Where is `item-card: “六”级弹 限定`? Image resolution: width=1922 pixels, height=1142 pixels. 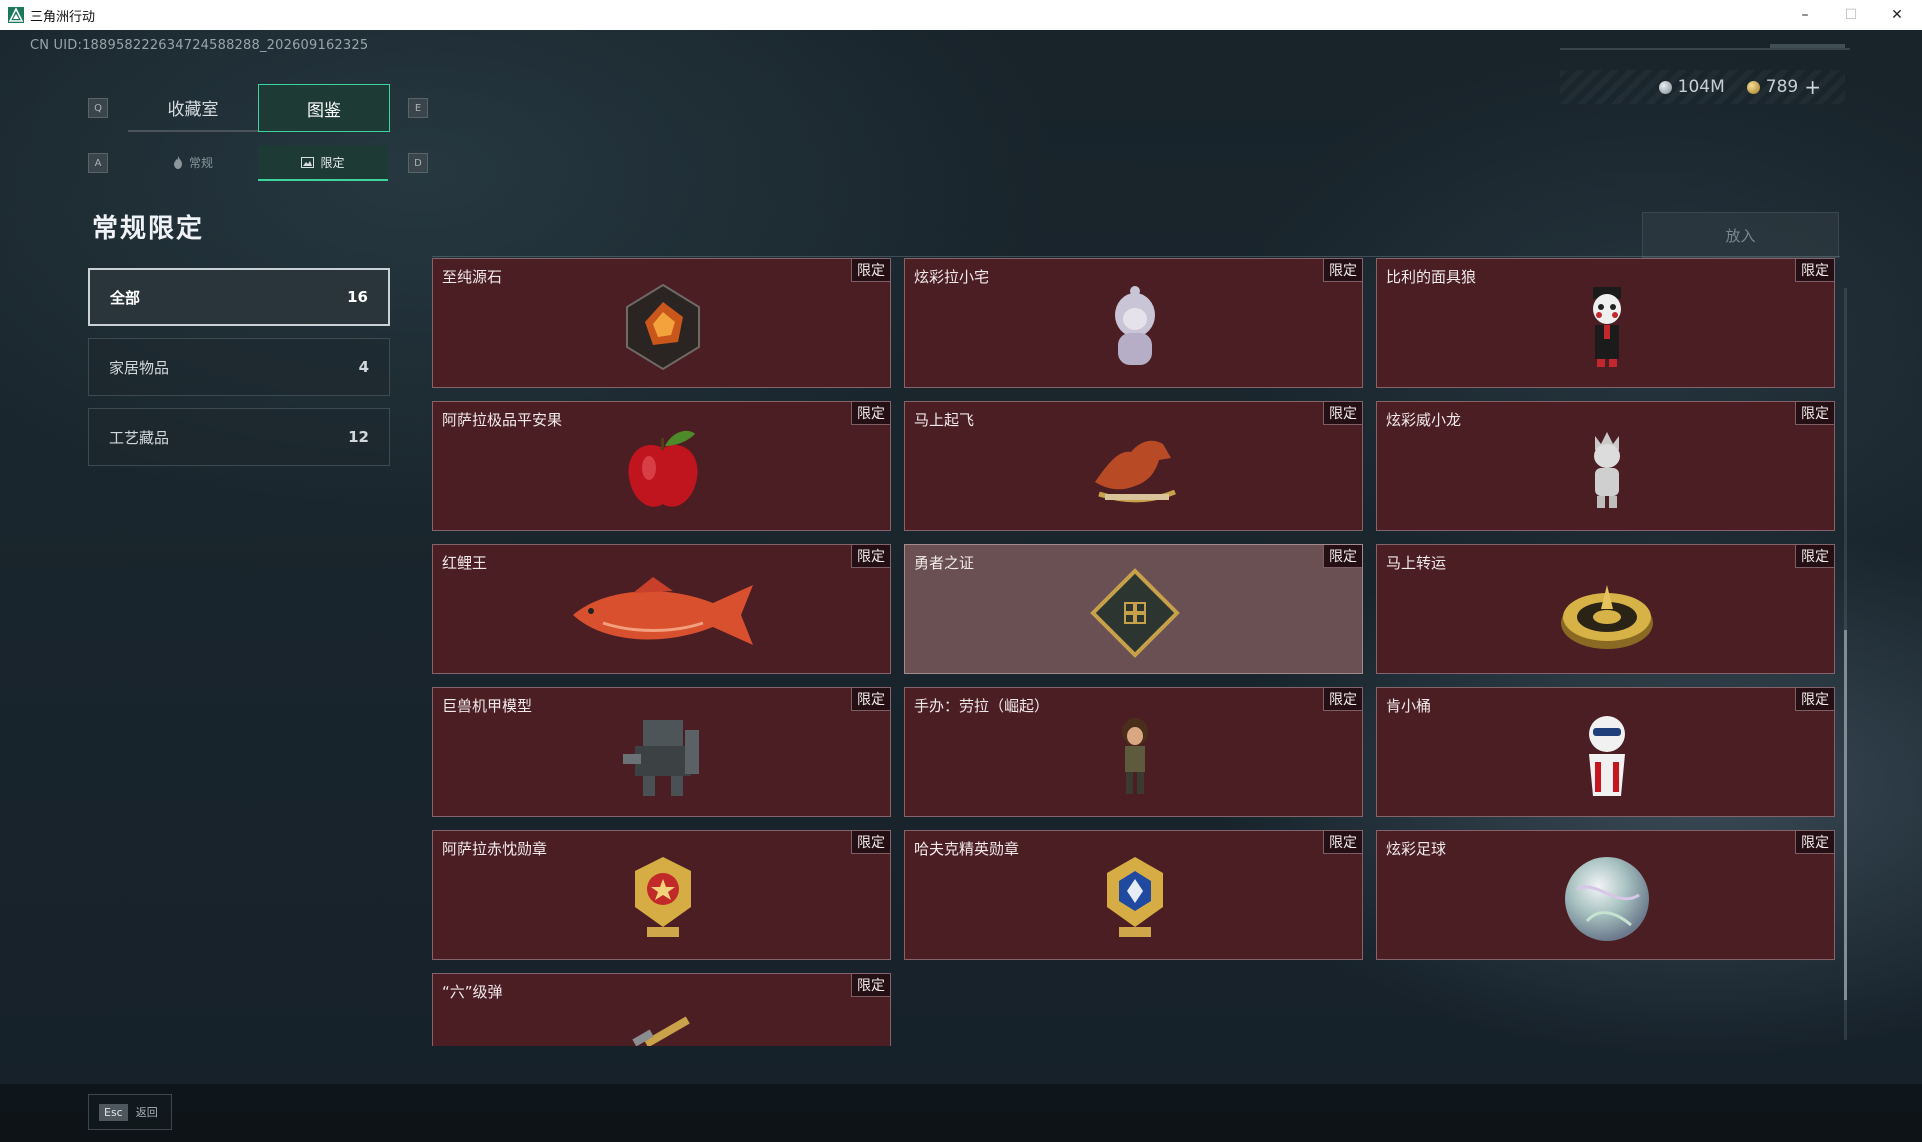 item-card: “六”级弹 限定 is located at coordinates (661, 1009).